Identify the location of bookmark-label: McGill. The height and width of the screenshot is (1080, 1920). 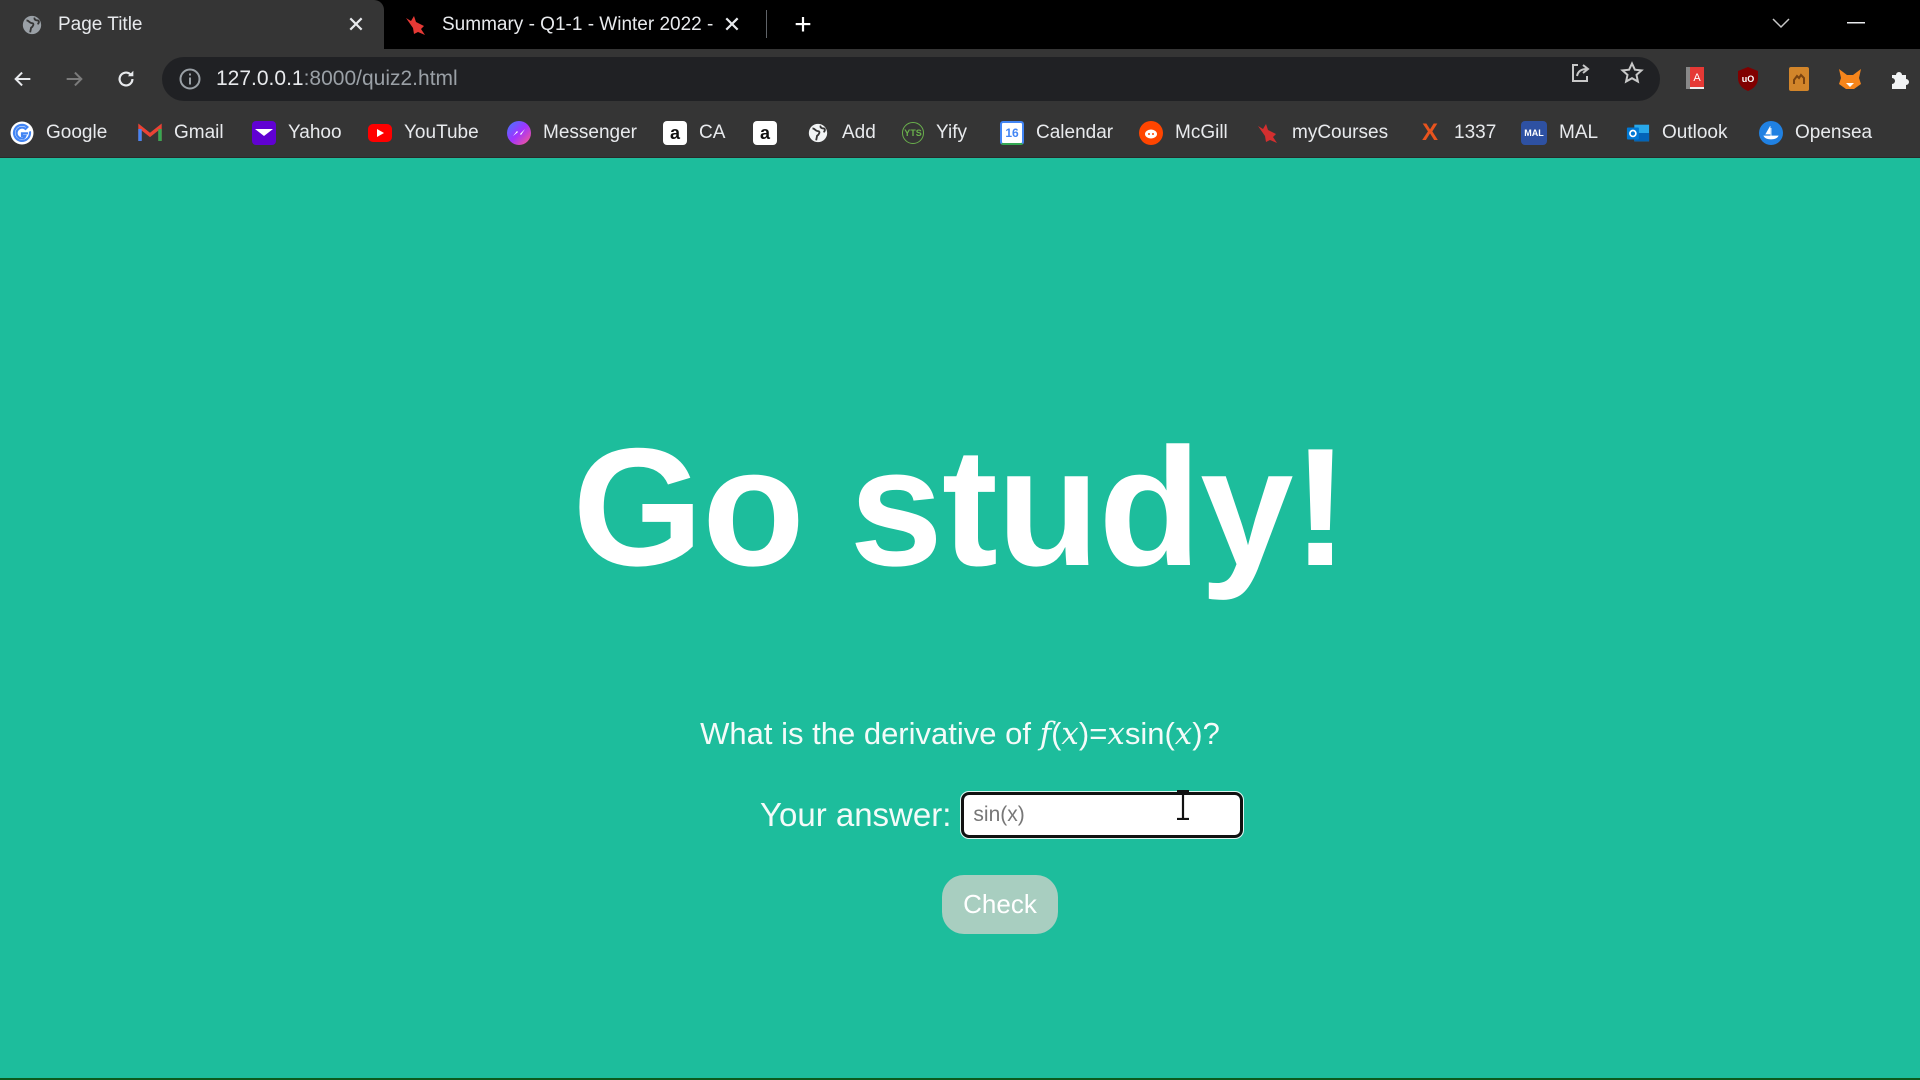
(1201, 132).